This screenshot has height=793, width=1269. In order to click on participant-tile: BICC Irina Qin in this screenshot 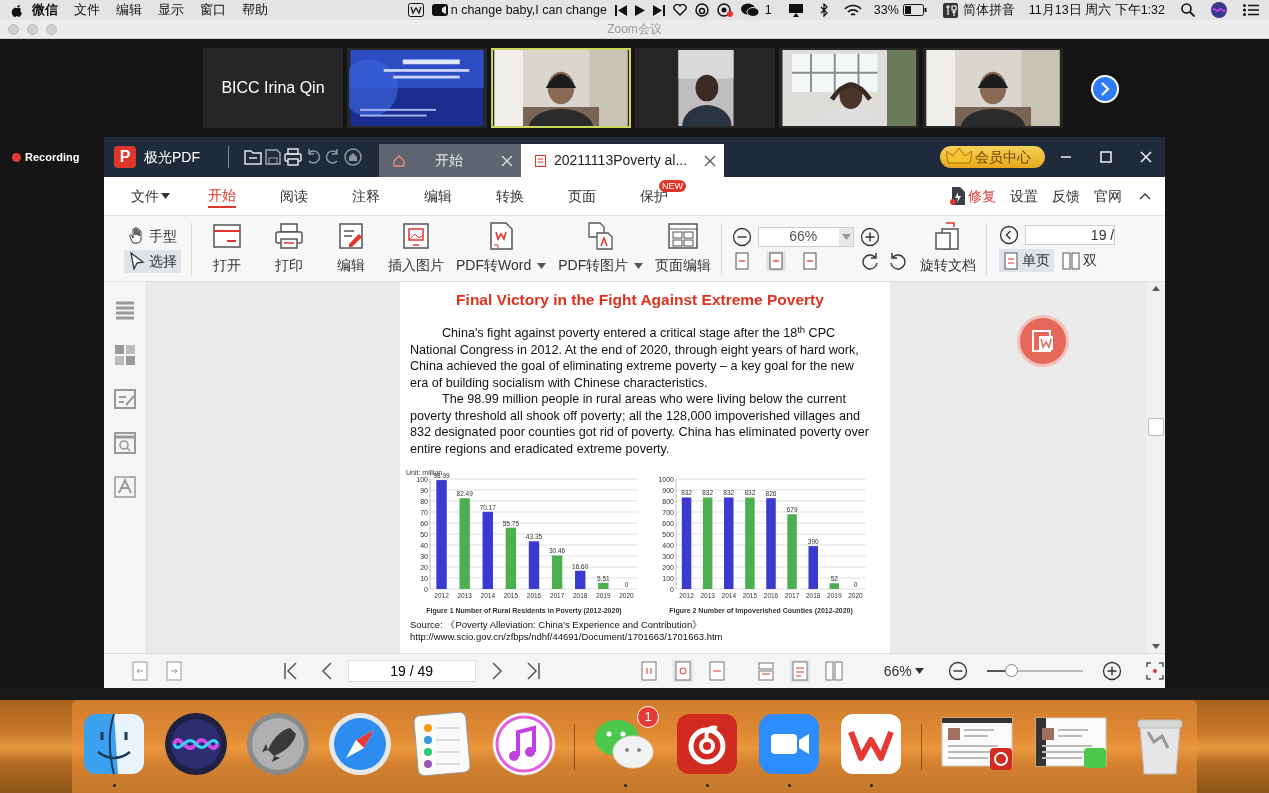, I will do `click(273, 88)`.